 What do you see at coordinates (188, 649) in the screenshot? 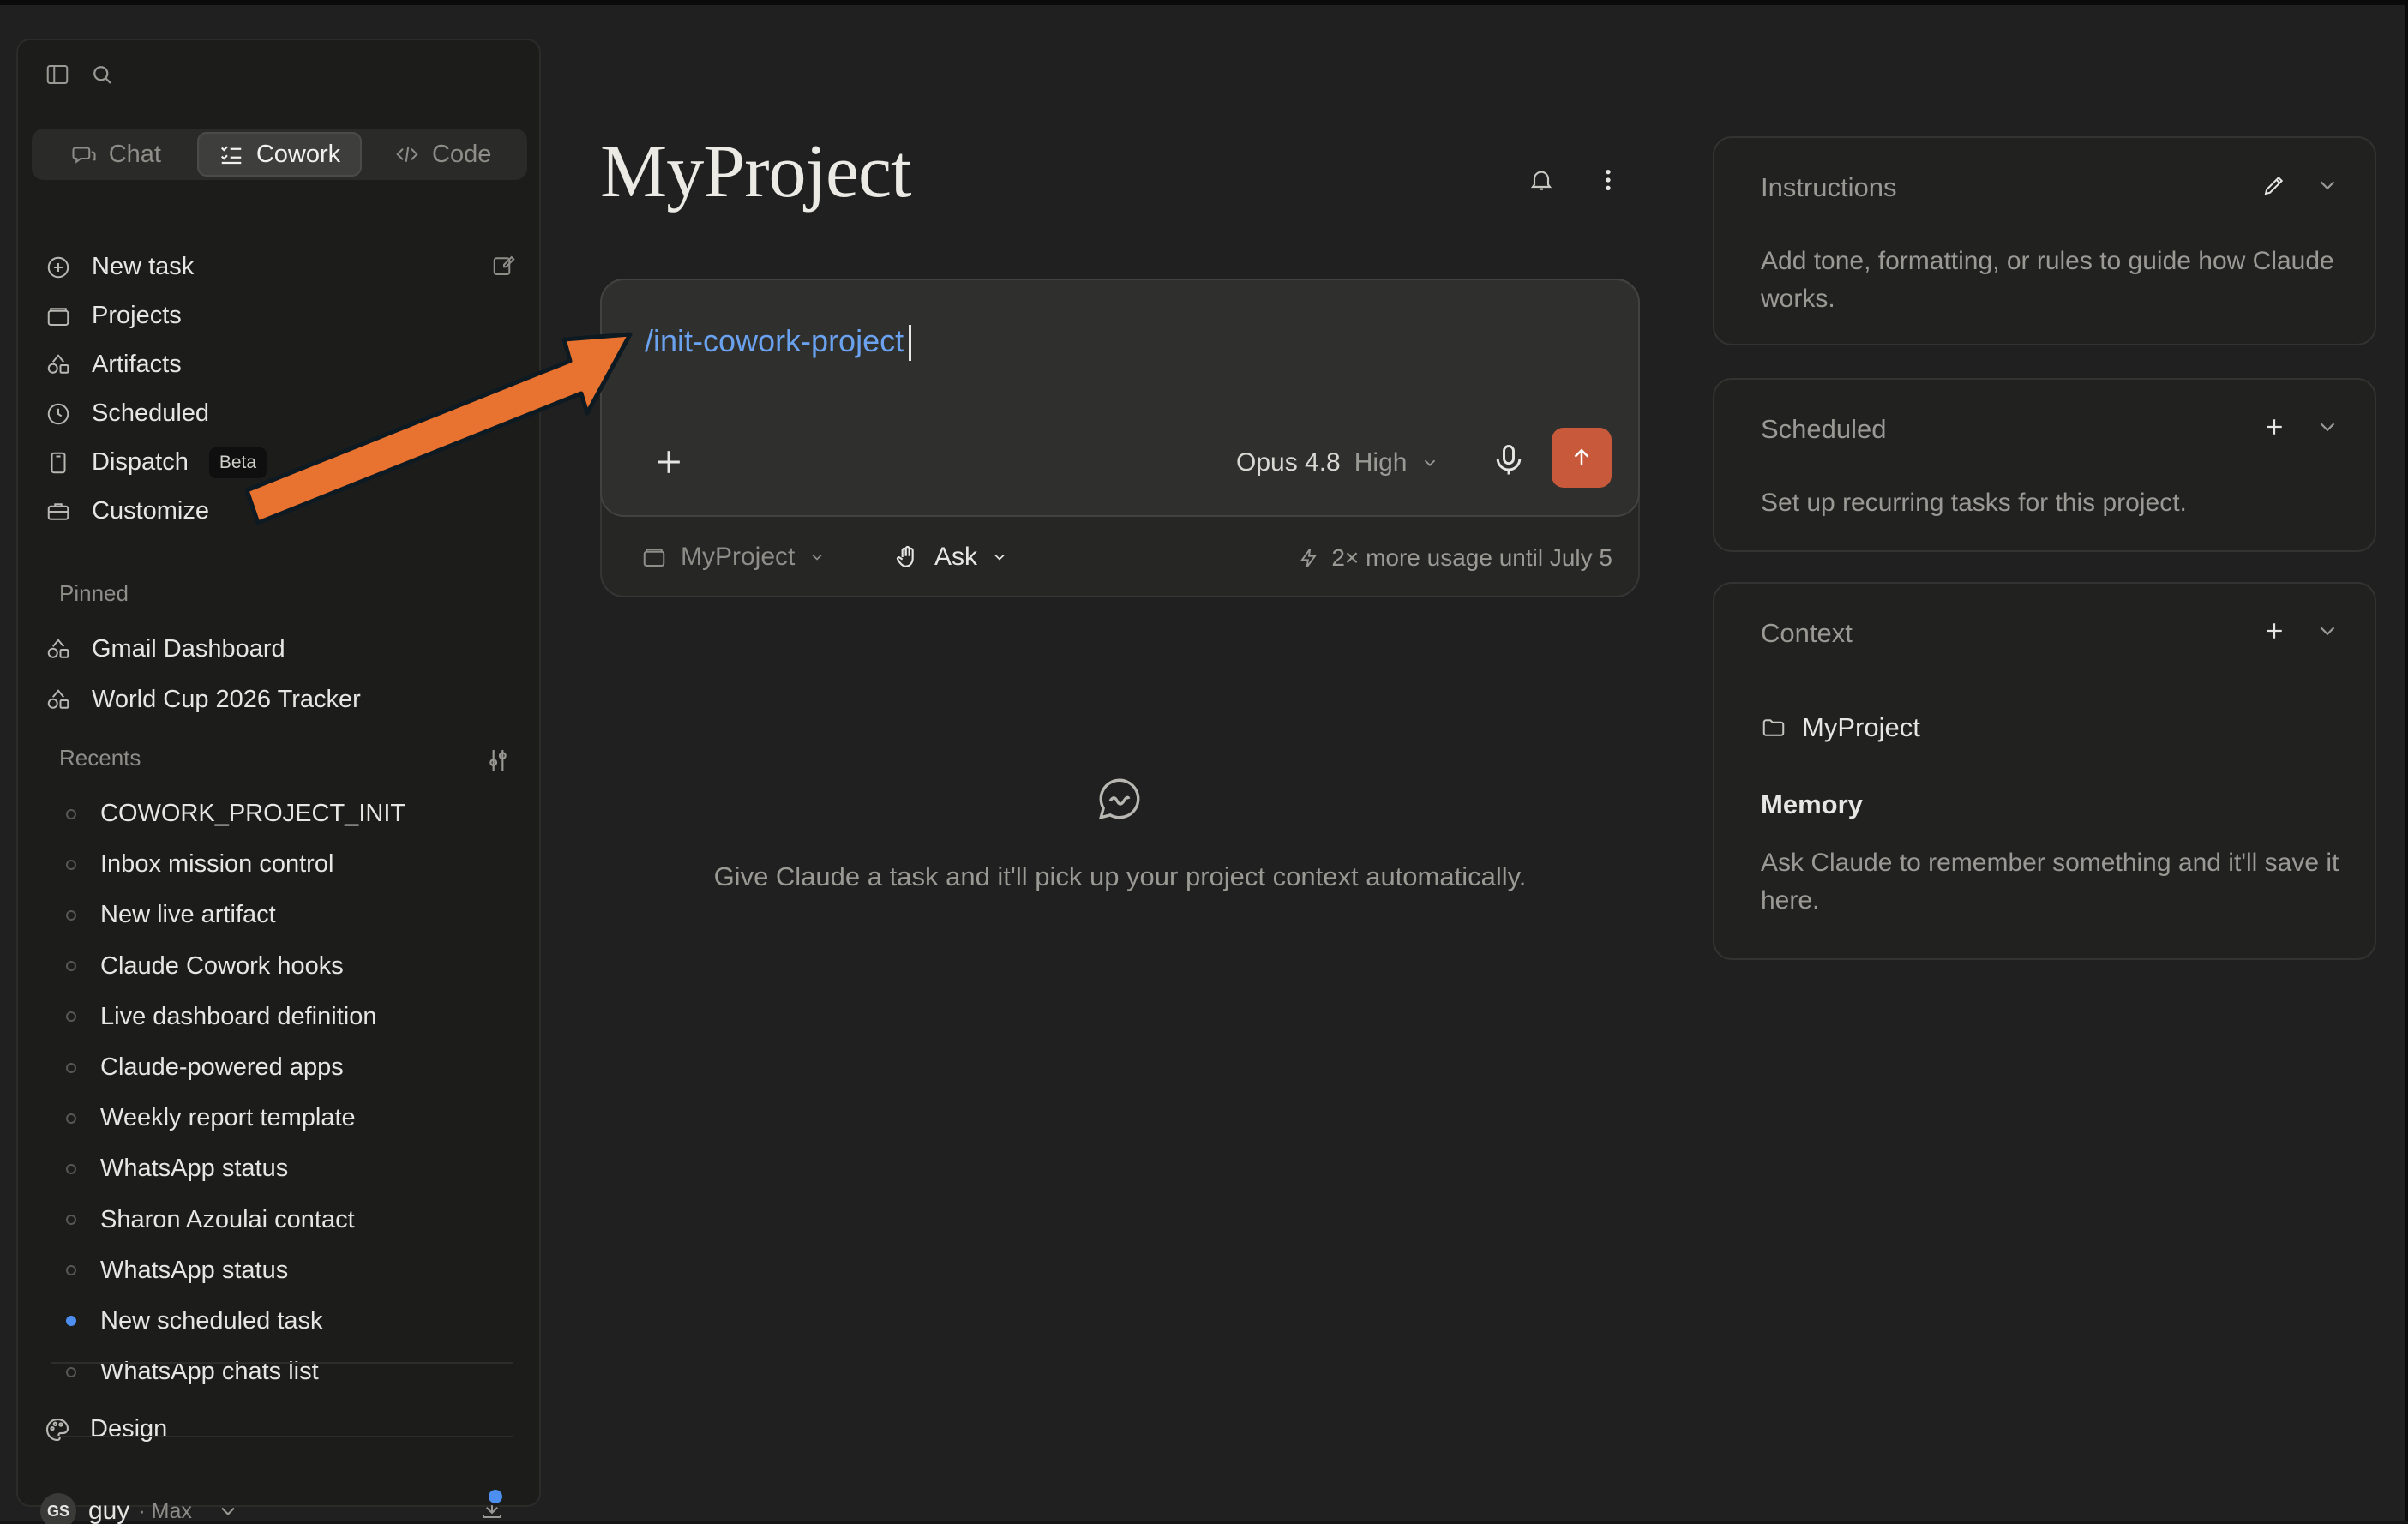
I see `pinned-item-label: Gmail Dashboard` at bounding box center [188, 649].